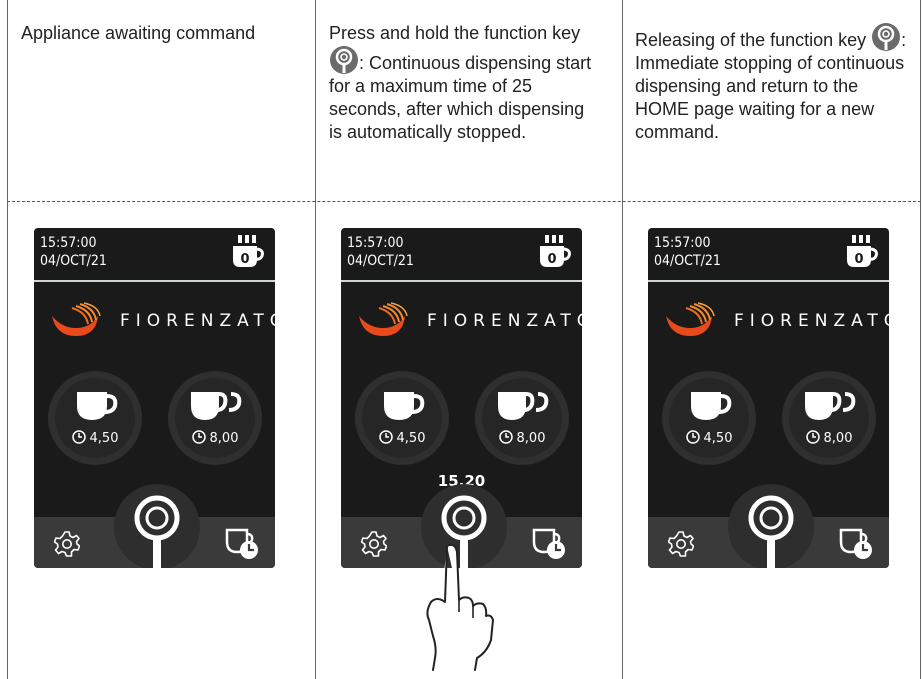 The height and width of the screenshot is (679, 923). Describe the element at coordinates (464, 201) in the screenshot. I see `row-divider` at that location.